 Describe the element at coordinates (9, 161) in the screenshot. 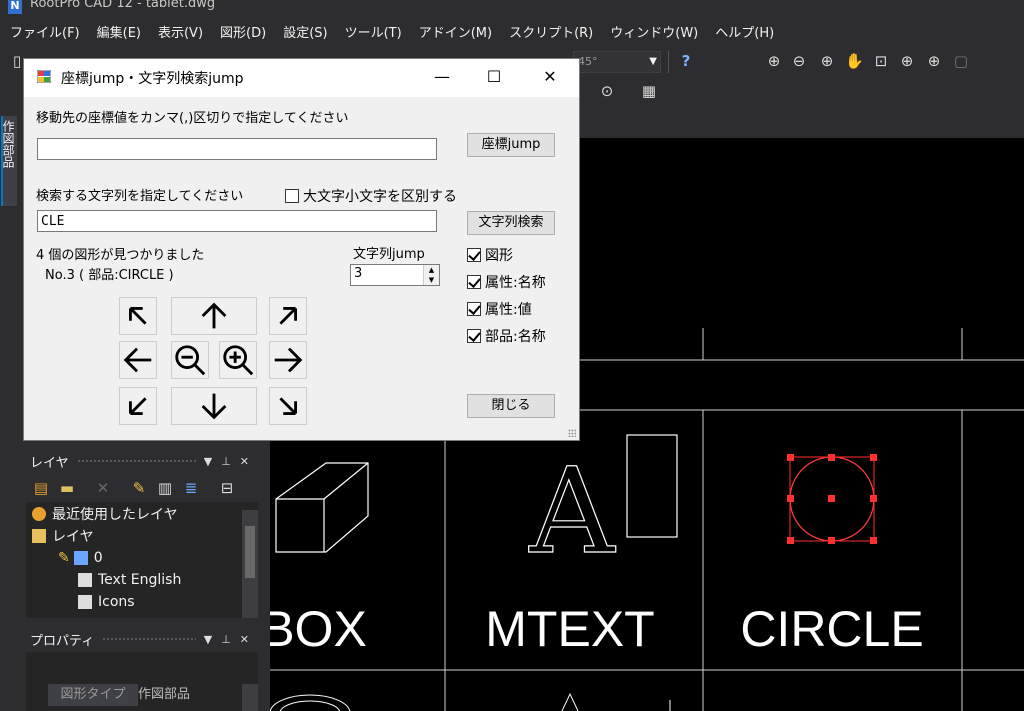

I see `drawing-parts-tab: 作図部品` at that location.